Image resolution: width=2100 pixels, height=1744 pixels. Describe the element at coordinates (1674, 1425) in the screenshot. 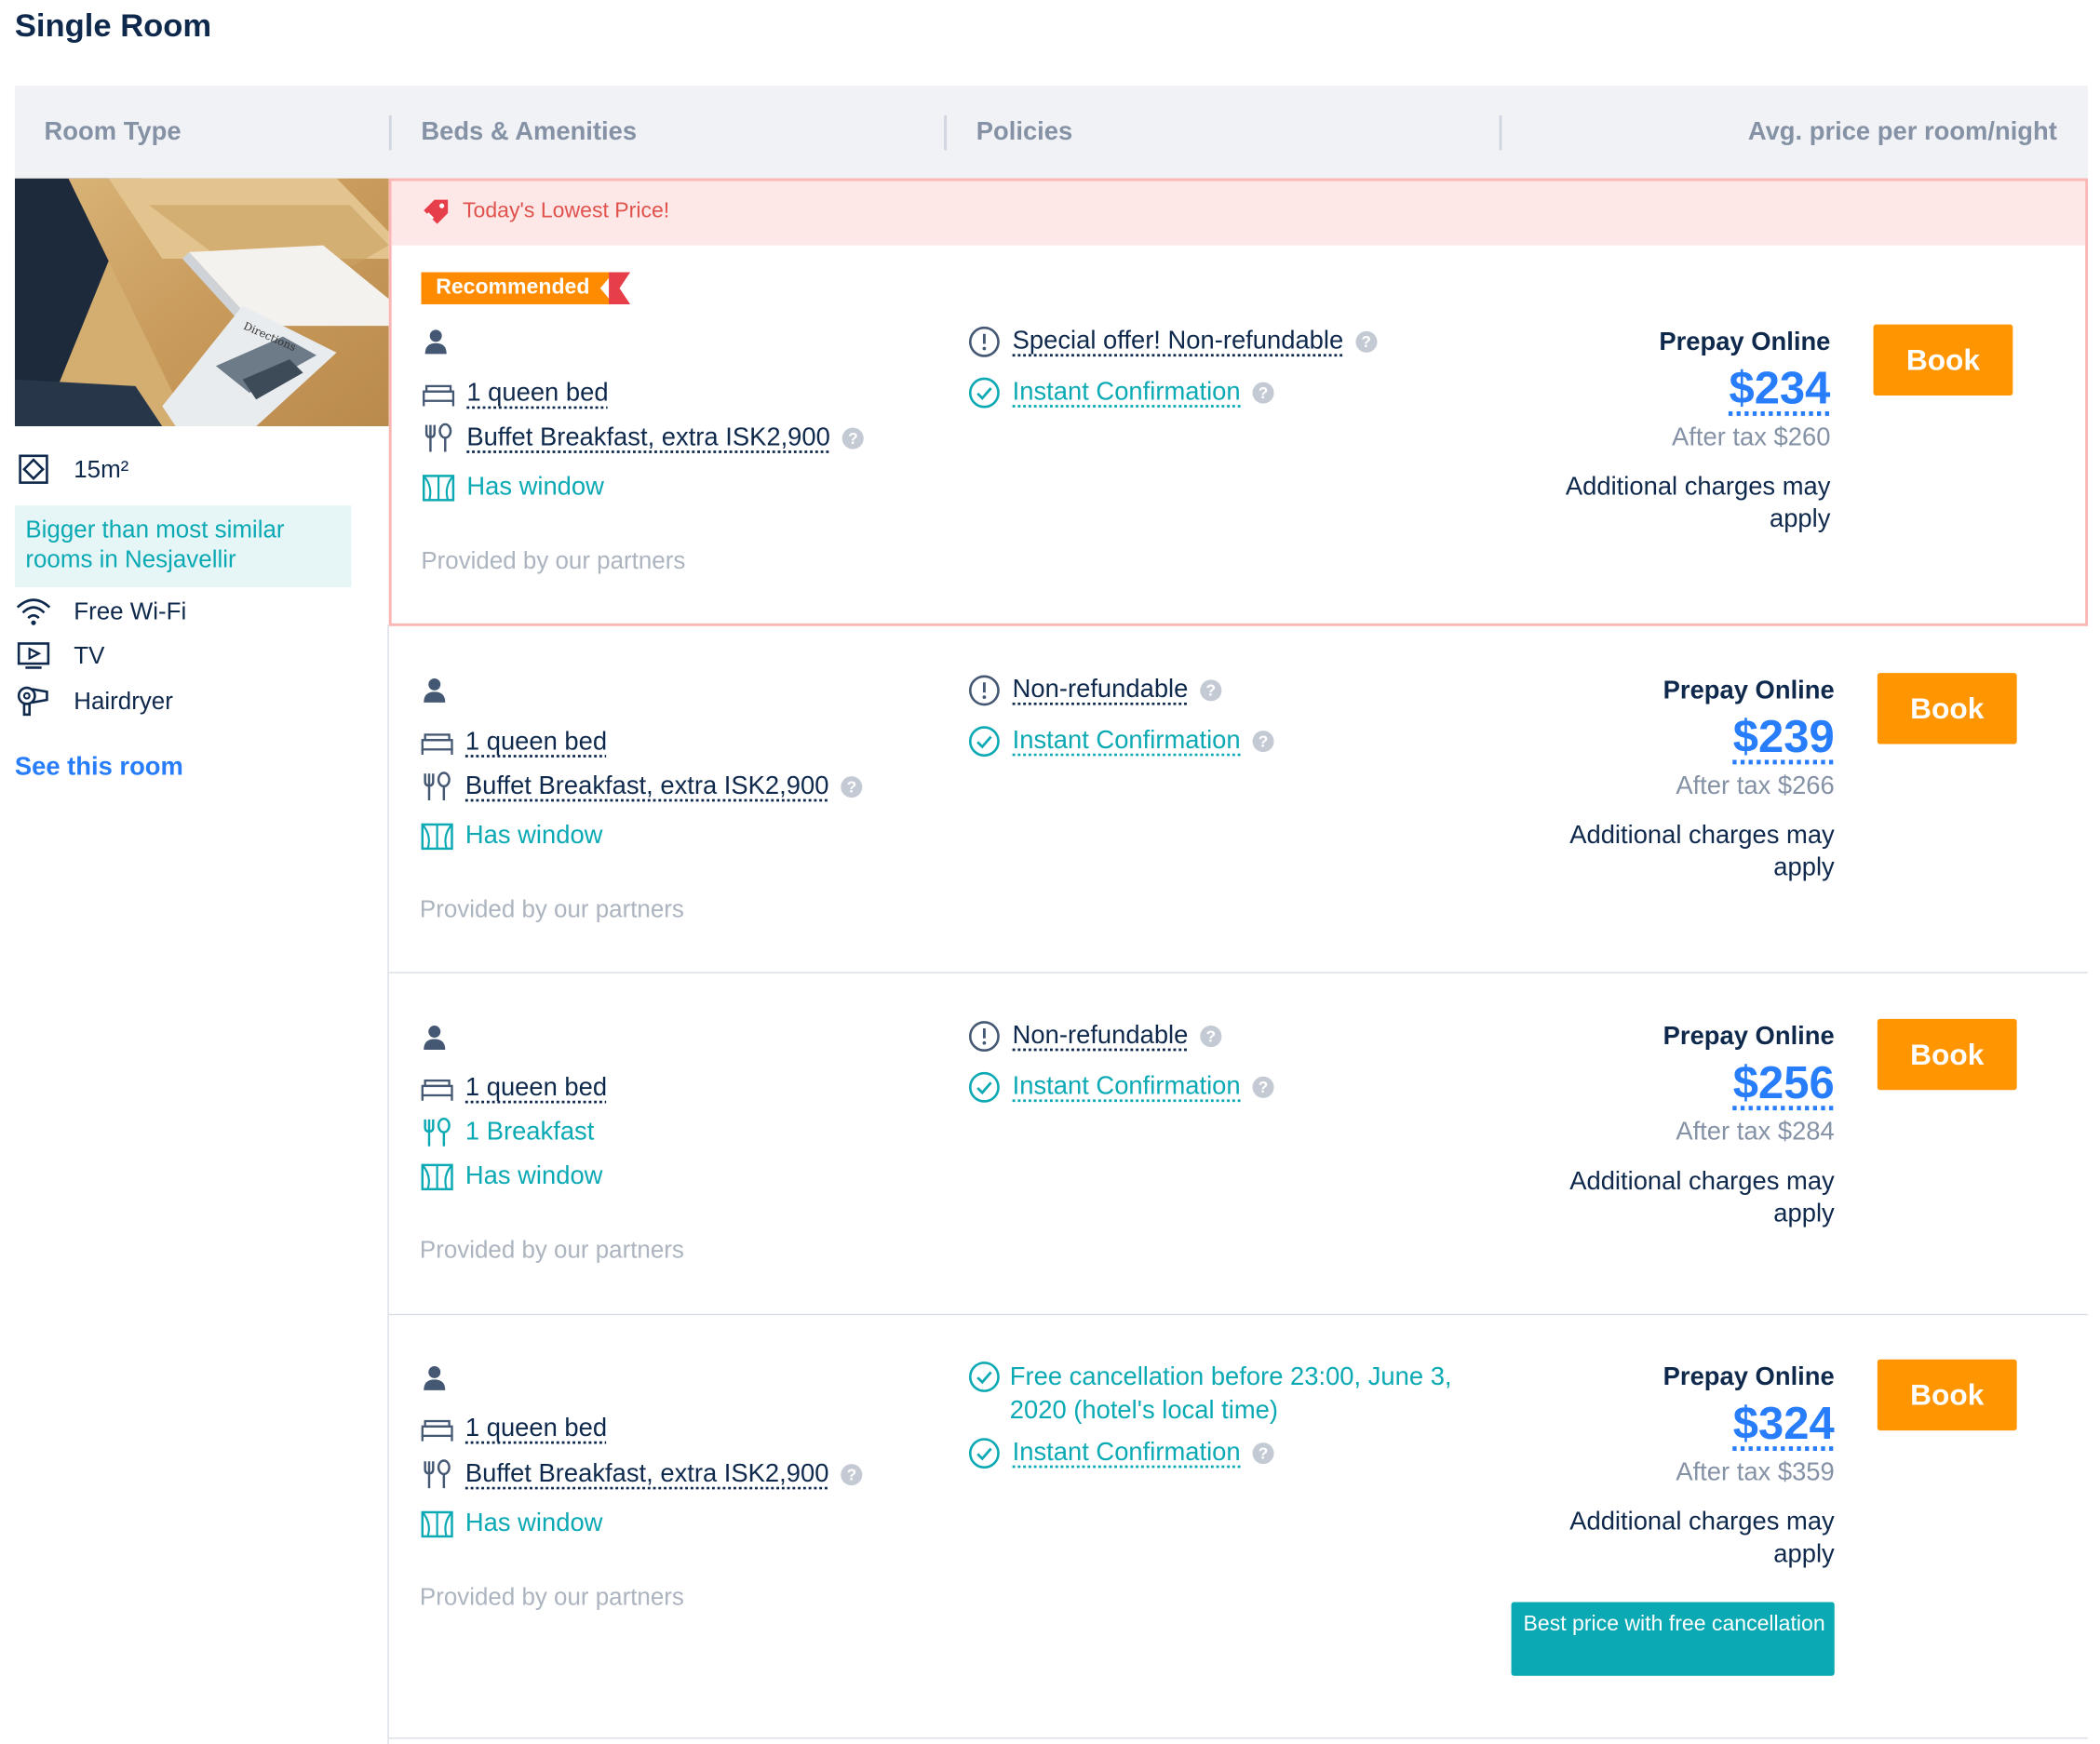

I see `price-value: $324` at that location.